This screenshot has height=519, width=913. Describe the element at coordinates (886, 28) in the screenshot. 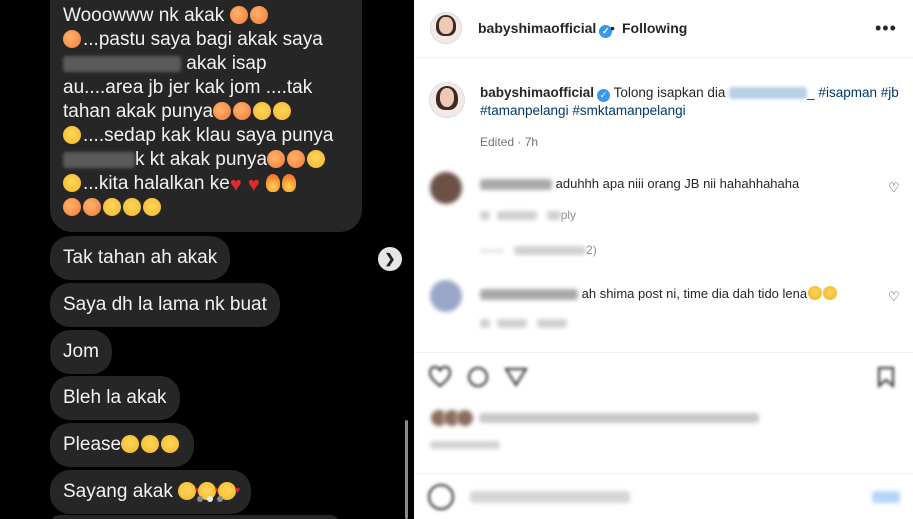

I see `more-horizontal-icon: •••` at that location.